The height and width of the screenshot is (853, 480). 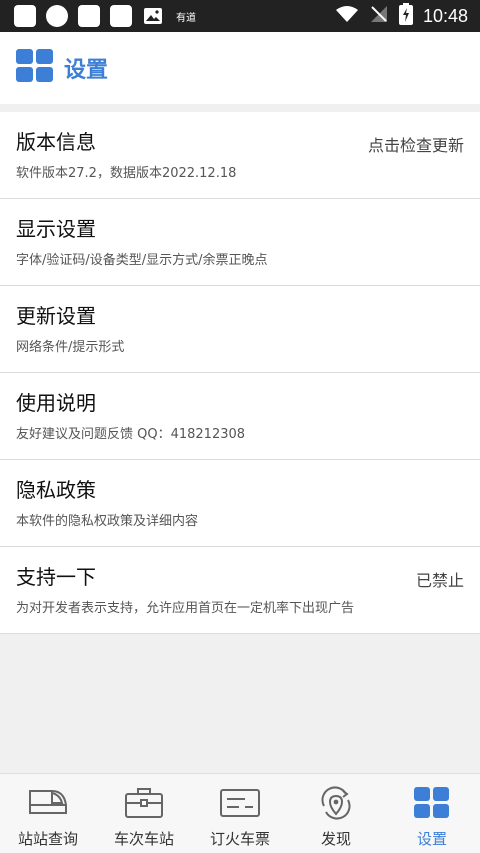 What do you see at coordinates (347, 16) in the screenshot?
I see `wifi-icon` at bounding box center [347, 16].